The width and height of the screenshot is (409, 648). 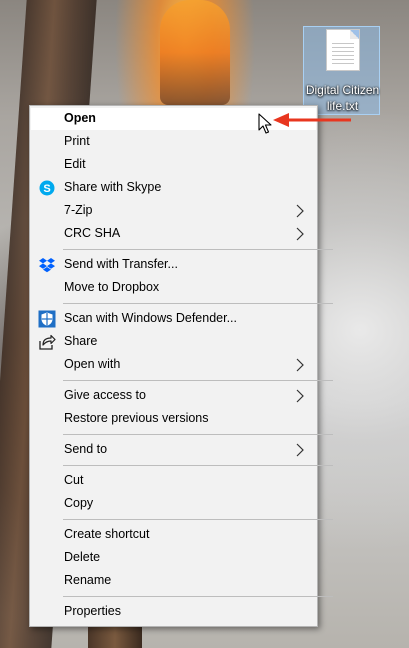 What do you see at coordinates (113, 187) in the screenshot?
I see `menu-item-label: Share with Skype` at bounding box center [113, 187].